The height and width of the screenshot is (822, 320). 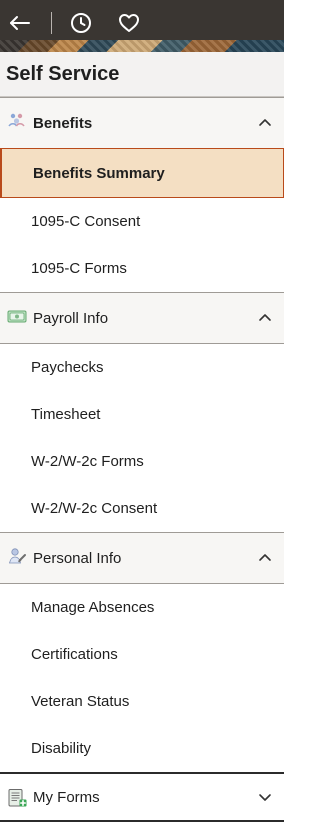 What do you see at coordinates (93, 607) in the screenshot?
I see `nav-item-label: Manage Absences` at bounding box center [93, 607].